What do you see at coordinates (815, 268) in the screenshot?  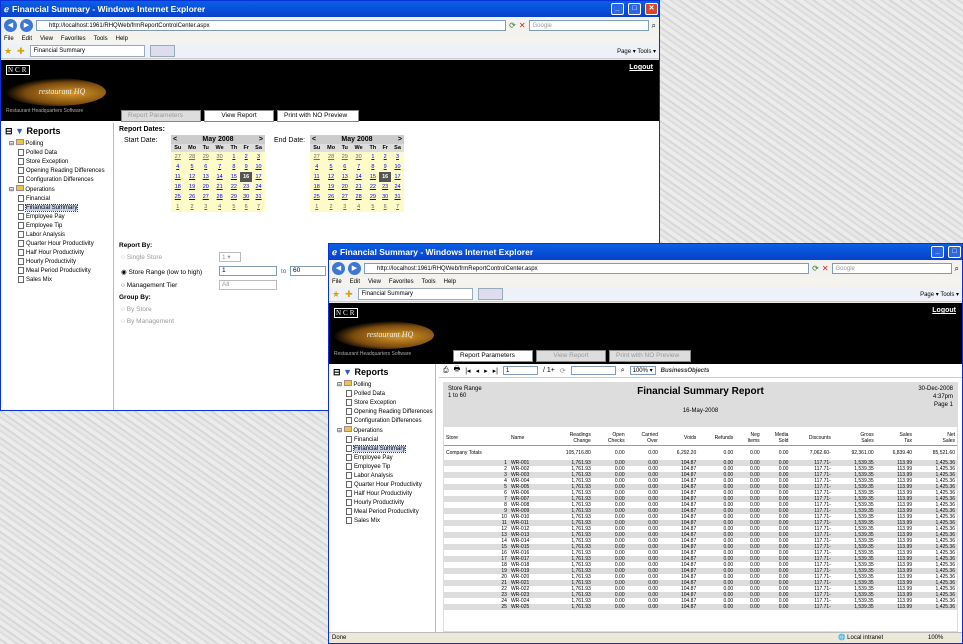 I see `refresh-icon: ⟳` at bounding box center [815, 268].